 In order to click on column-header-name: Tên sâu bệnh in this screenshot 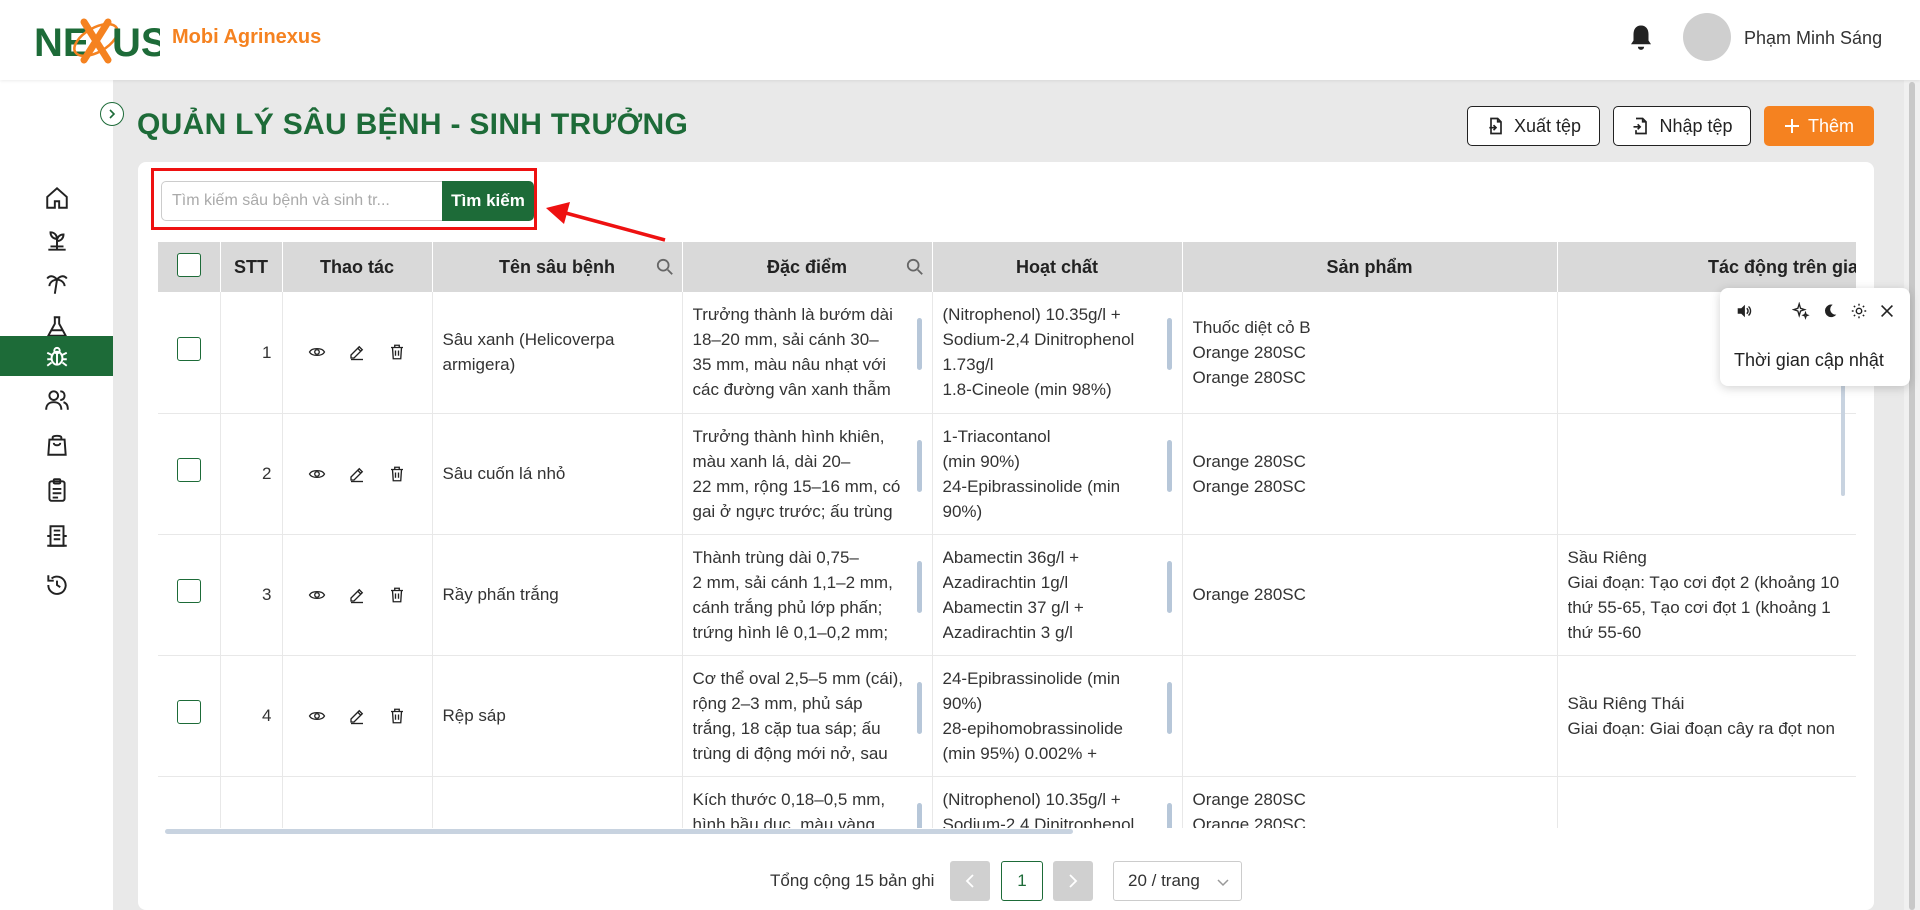, I will do `click(557, 267)`.